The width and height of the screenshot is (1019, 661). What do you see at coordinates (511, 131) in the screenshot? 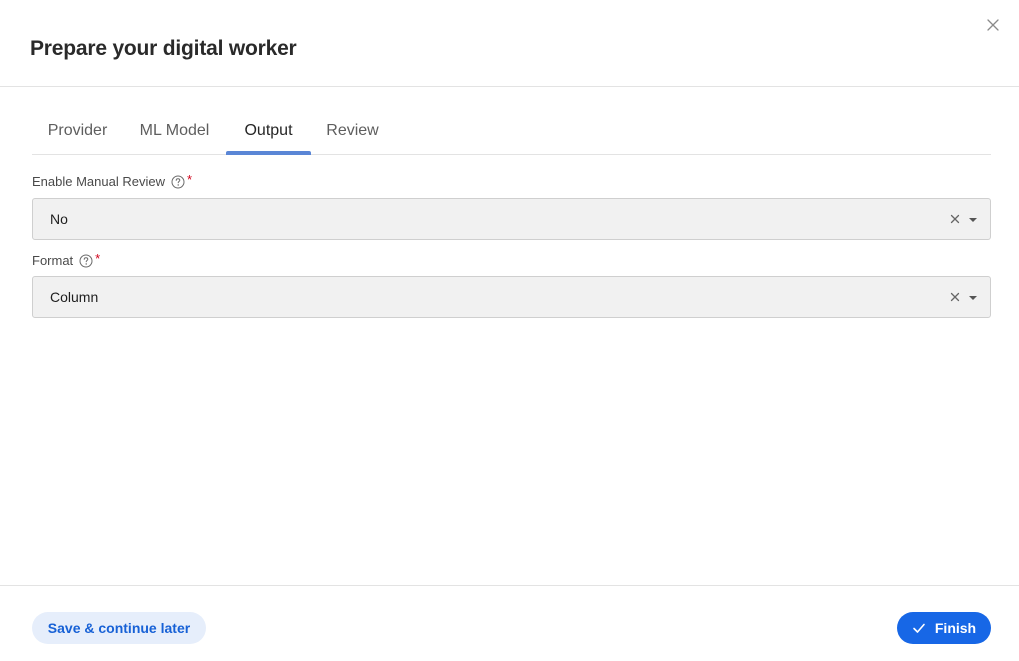
I see `tab-bar: Provider ML Model Output Review` at bounding box center [511, 131].